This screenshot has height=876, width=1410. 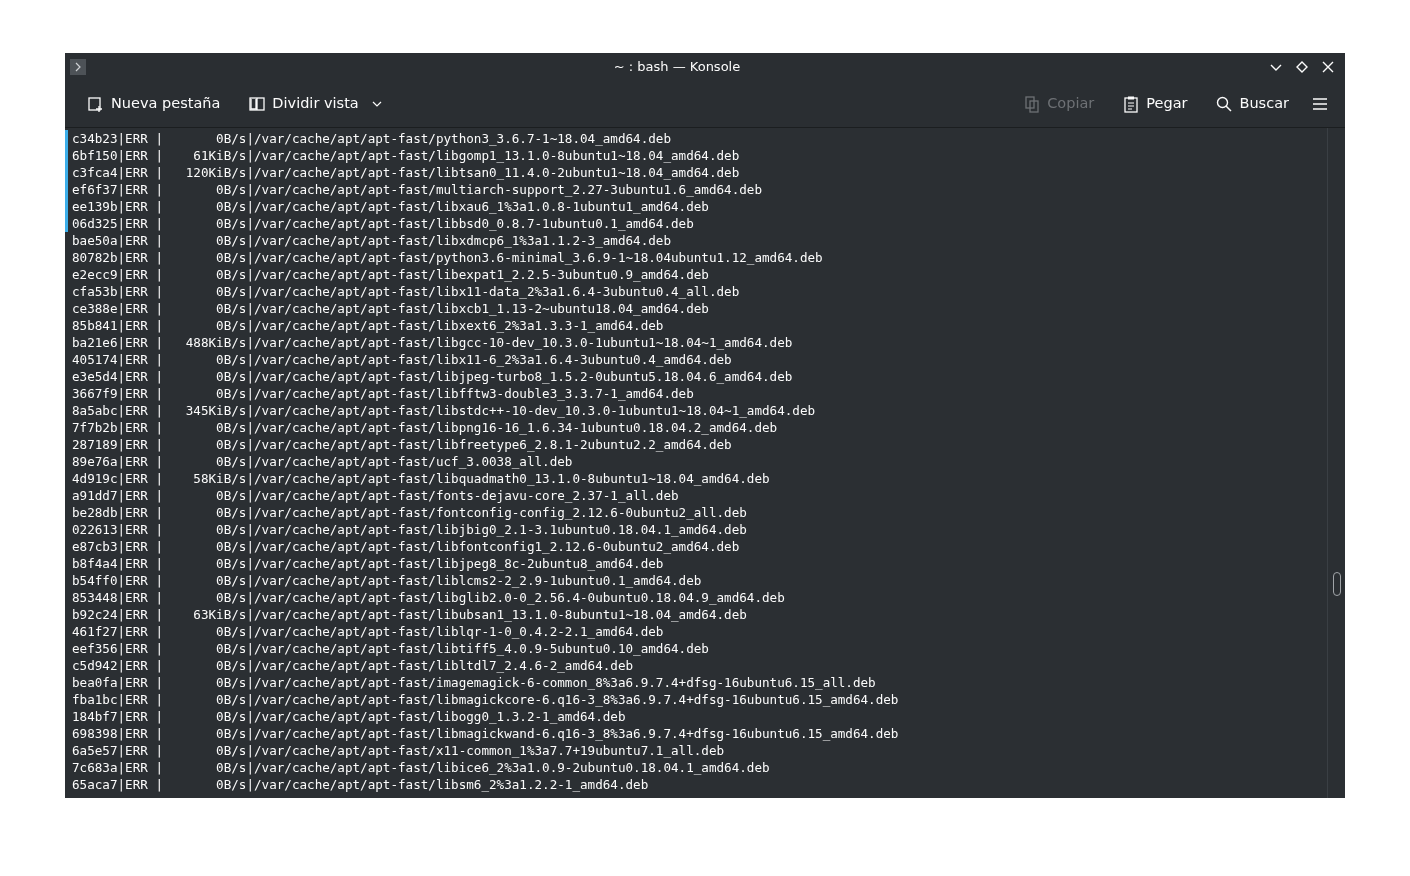 I want to click on terminal-line: bea0fa|ERR | 0B/s|/var/cache/apt/apt-fast/imagemagick-6-common_8%3a6.9.7.4+dfsg-16ubuntu6.15_all.deb, so click(x=473, y=682).